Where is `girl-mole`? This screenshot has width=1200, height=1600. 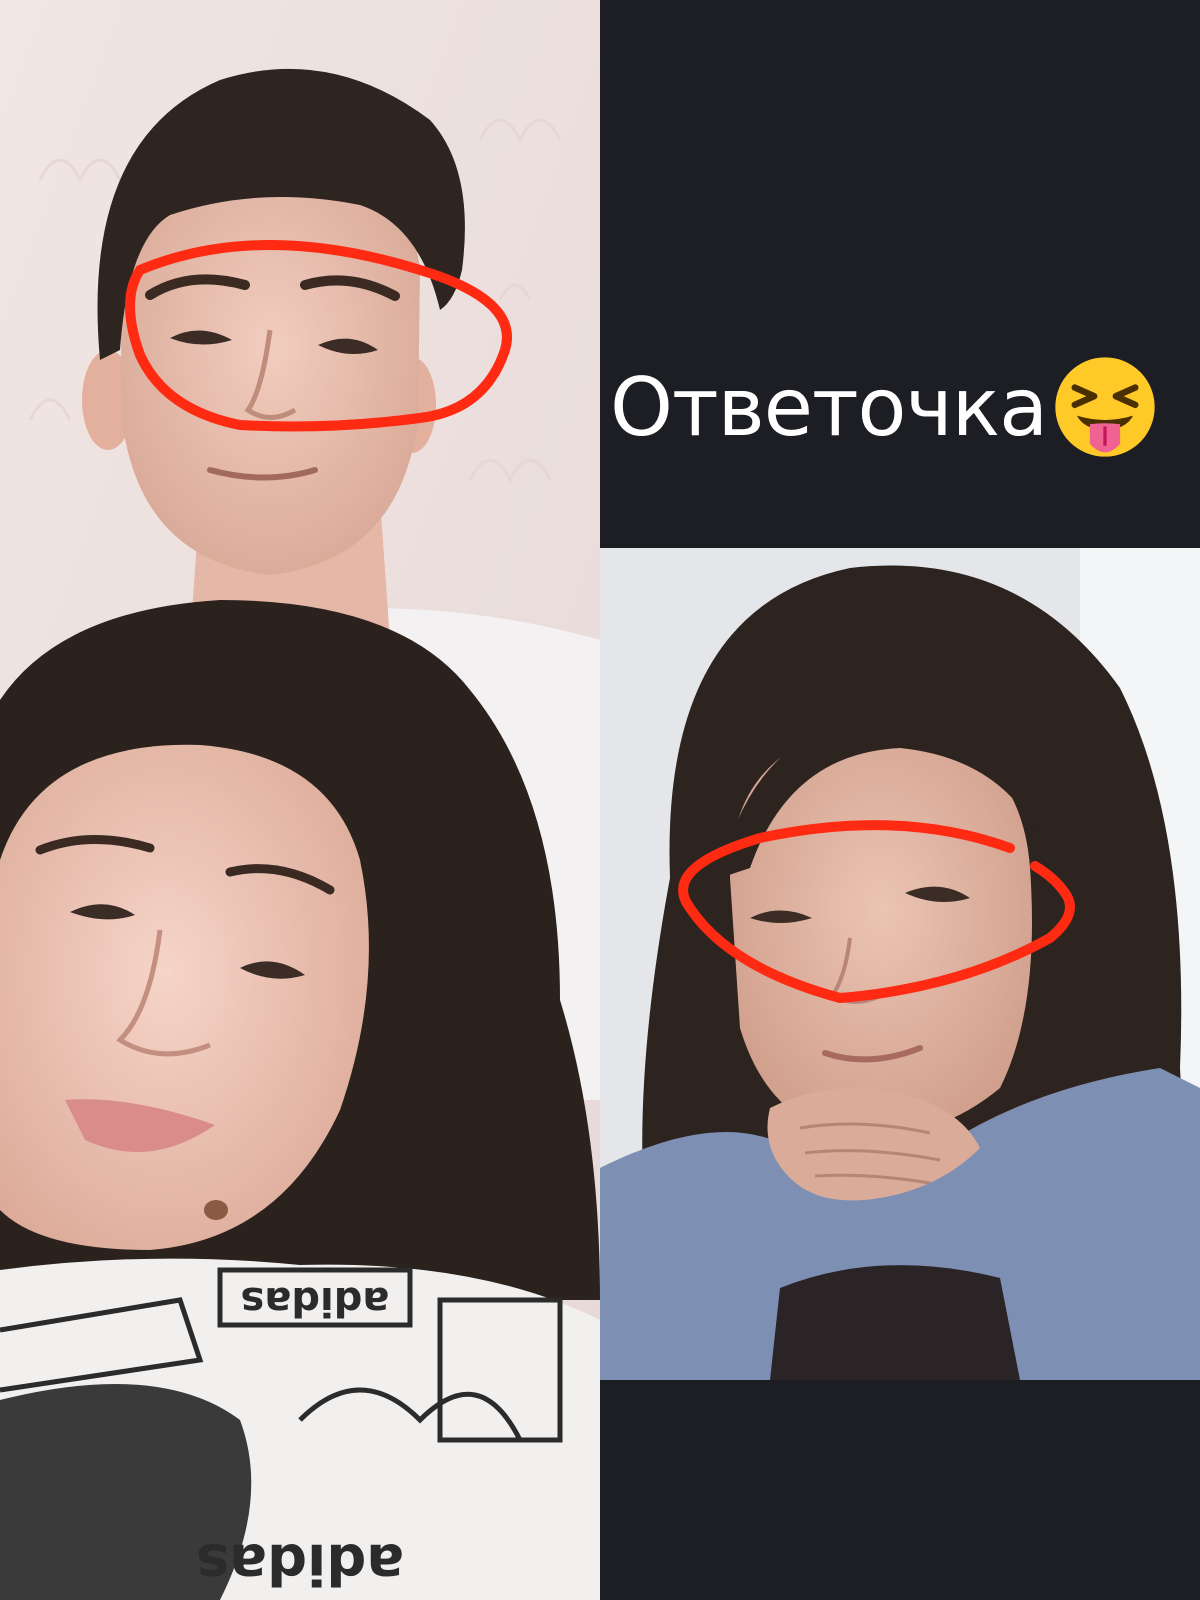 girl-mole is located at coordinates (216, 1210).